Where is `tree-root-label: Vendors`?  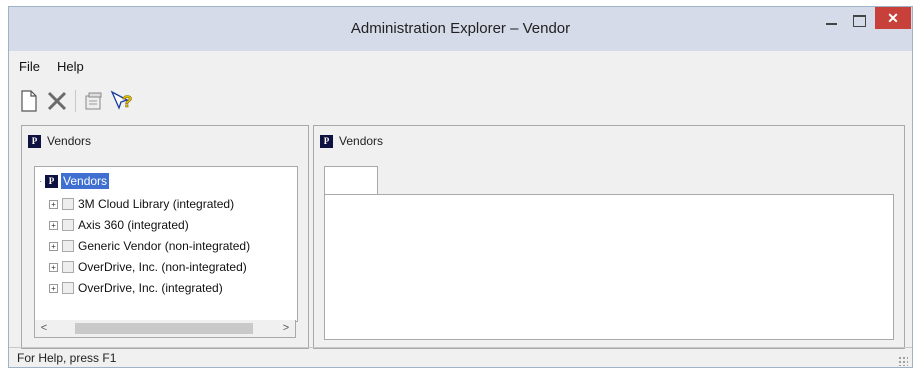 tree-root-label: Vendors is located at coordinates (85, 181).